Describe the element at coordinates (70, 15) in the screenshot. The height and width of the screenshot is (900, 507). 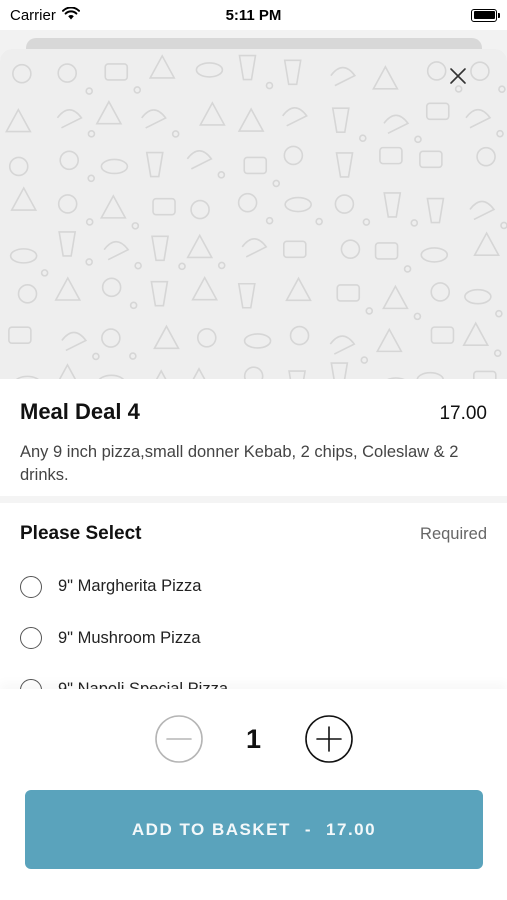
I see `wifi-icon` at that location.